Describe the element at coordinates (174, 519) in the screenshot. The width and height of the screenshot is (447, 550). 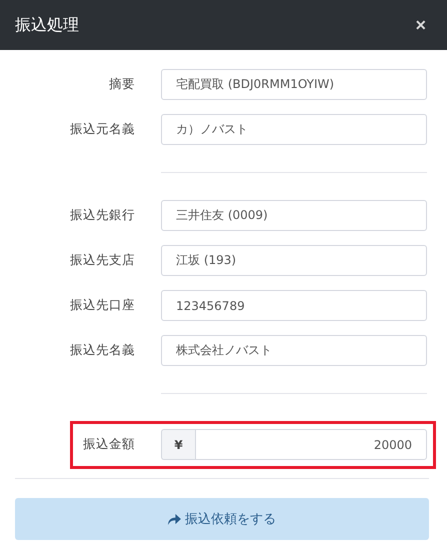
I see `share-arrow-icon` at that location.